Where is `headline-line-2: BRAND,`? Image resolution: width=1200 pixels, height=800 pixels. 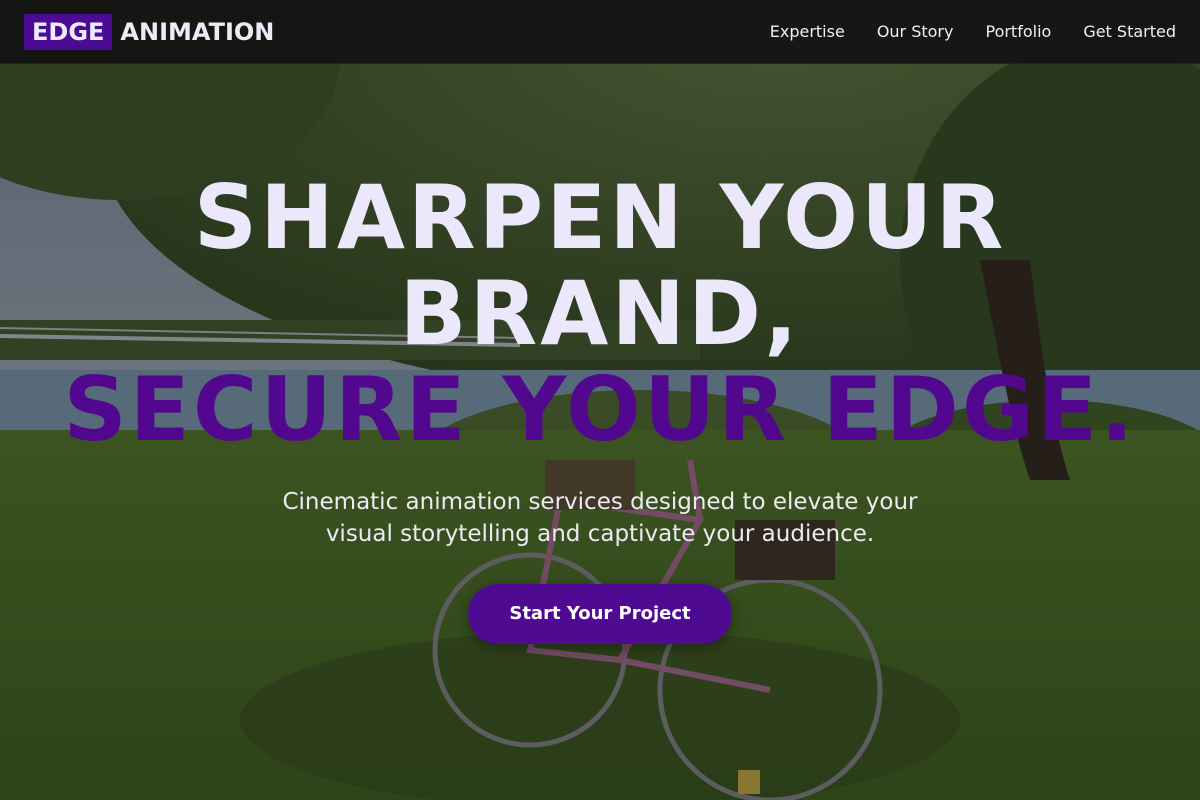 headline-line-2: BRAND, is located at coordinates (600, 313).